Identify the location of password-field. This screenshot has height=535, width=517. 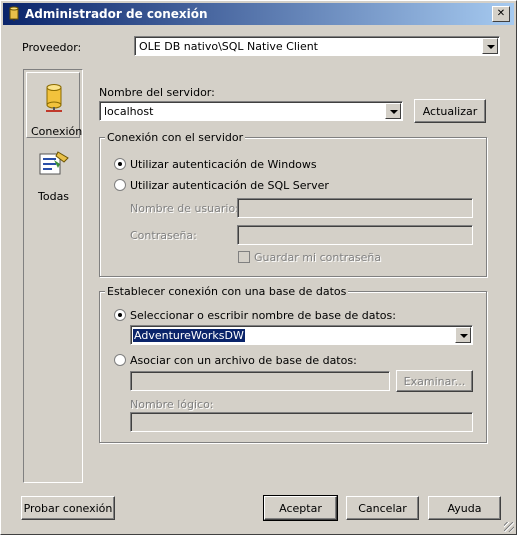
(355, 235).